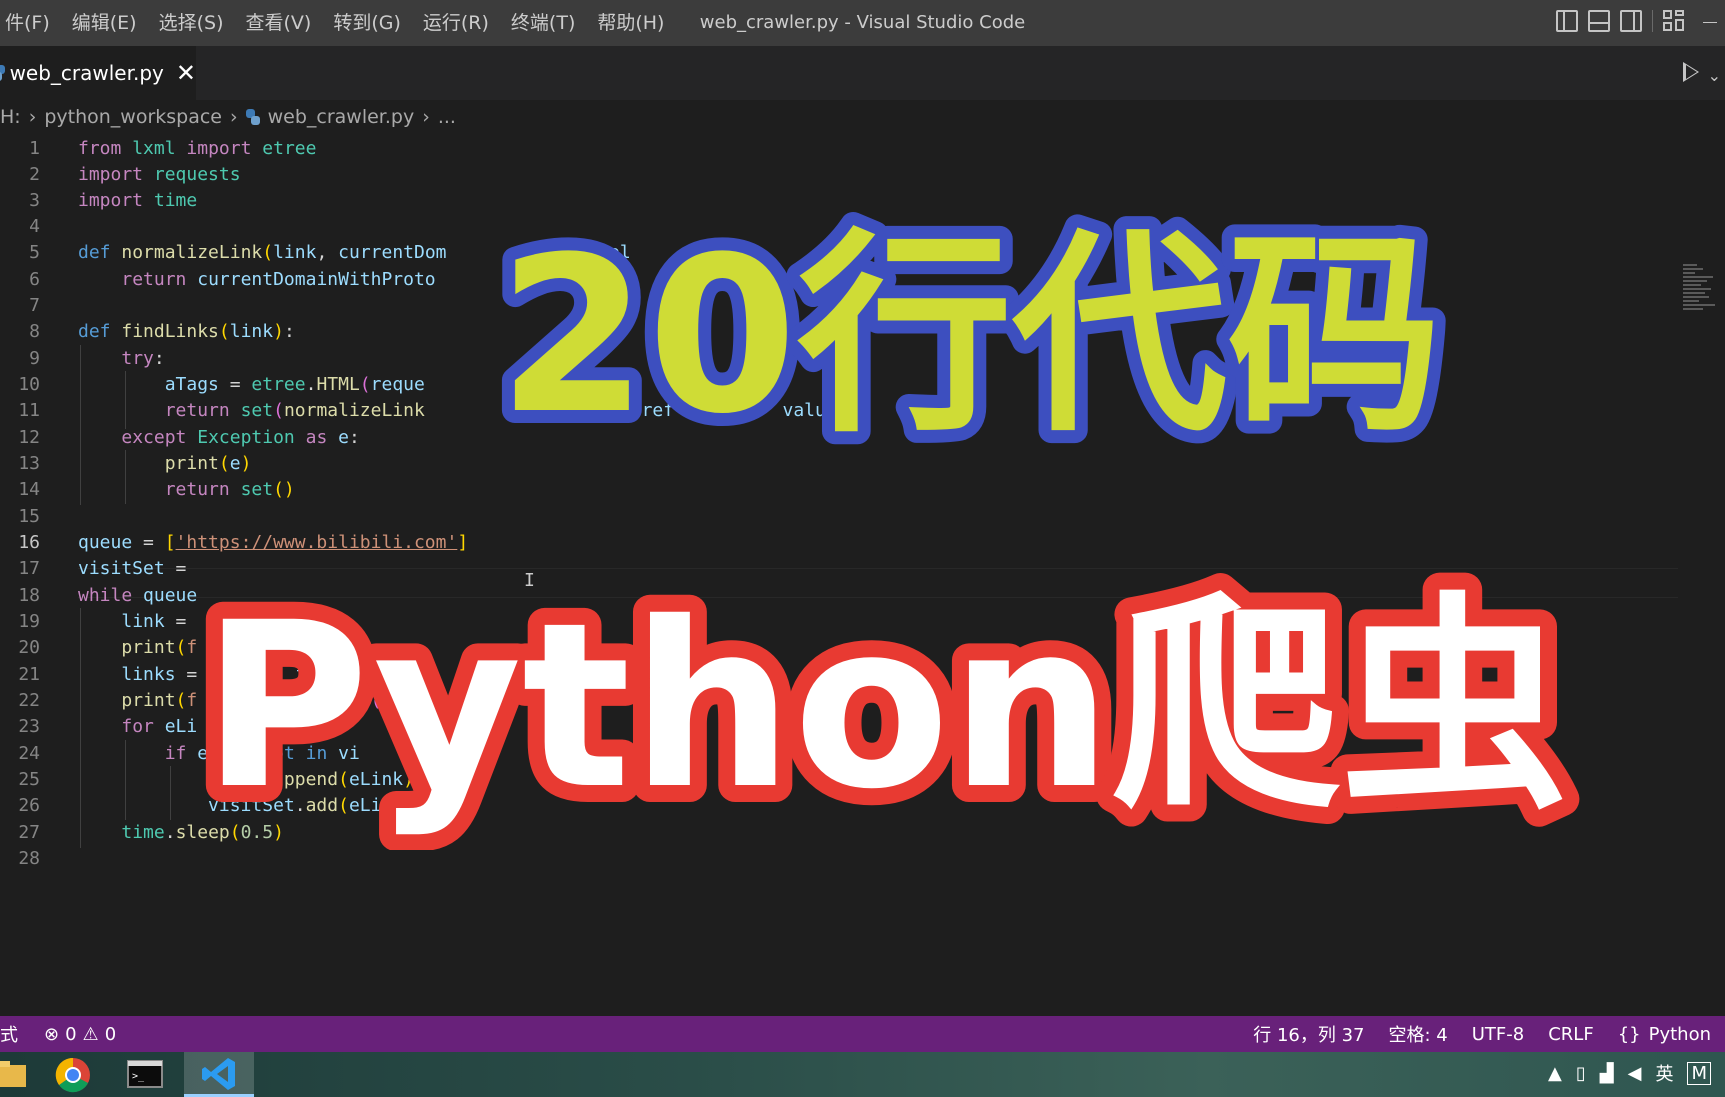 This screenshot has height=1097, width=1725. What do you see at coordinates (1581, 1073) in the screenshot?
I see `battery-icon: ▯` at bounding box center [1581, 1073].